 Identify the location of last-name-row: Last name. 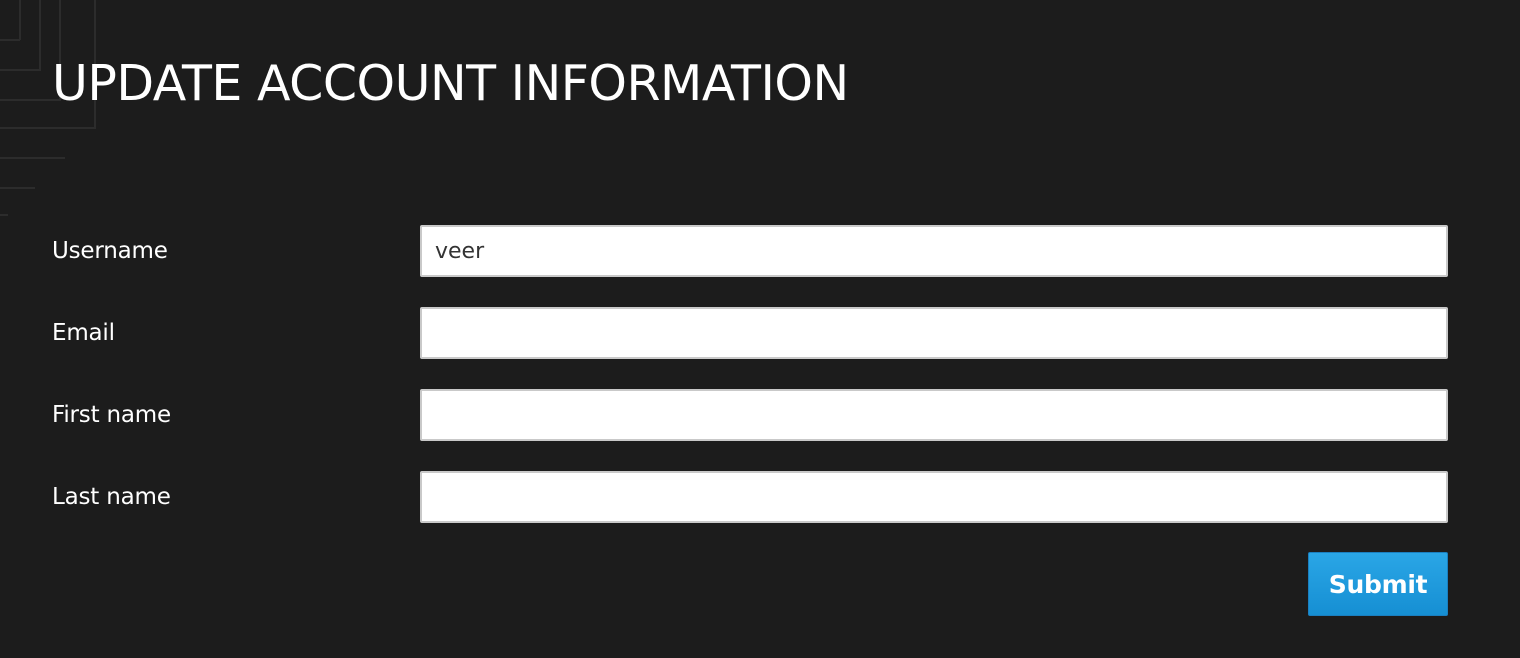
(760, 497).